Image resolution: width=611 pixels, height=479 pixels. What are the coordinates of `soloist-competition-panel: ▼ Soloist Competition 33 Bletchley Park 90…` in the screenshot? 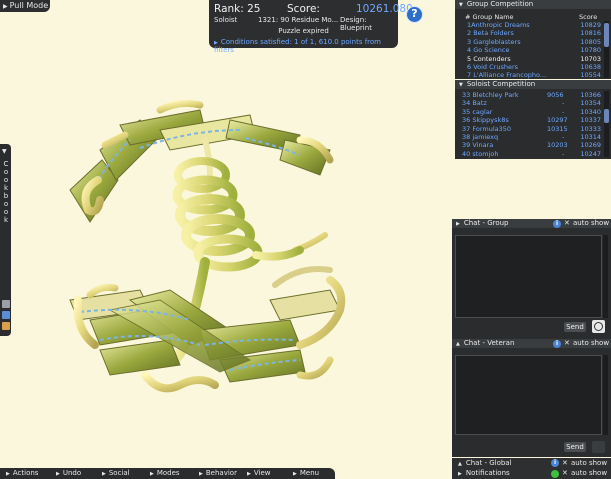 It's located at (533, 119).